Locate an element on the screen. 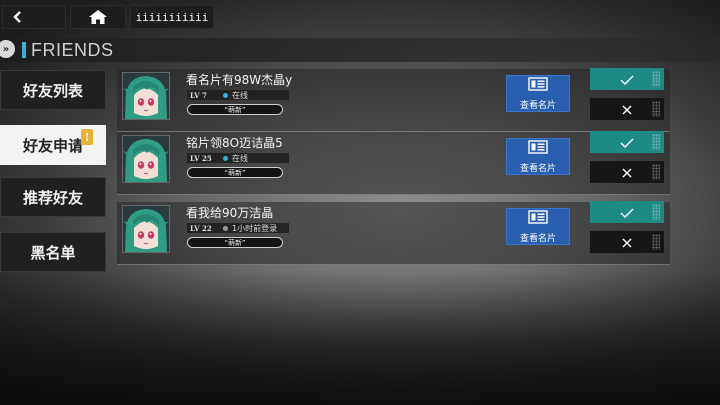  level-status-bar: LV 7 在线 is located at coordinates (238, 95).